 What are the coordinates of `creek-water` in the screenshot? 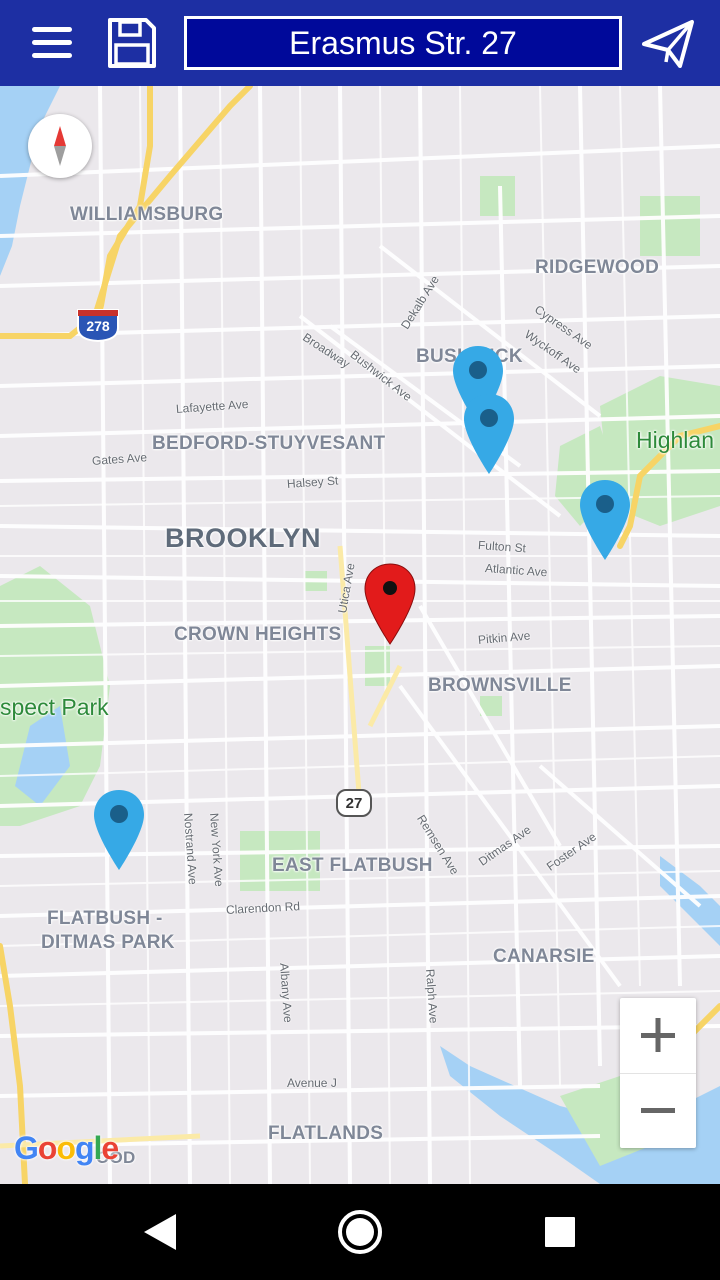 It's located at (690, 901).